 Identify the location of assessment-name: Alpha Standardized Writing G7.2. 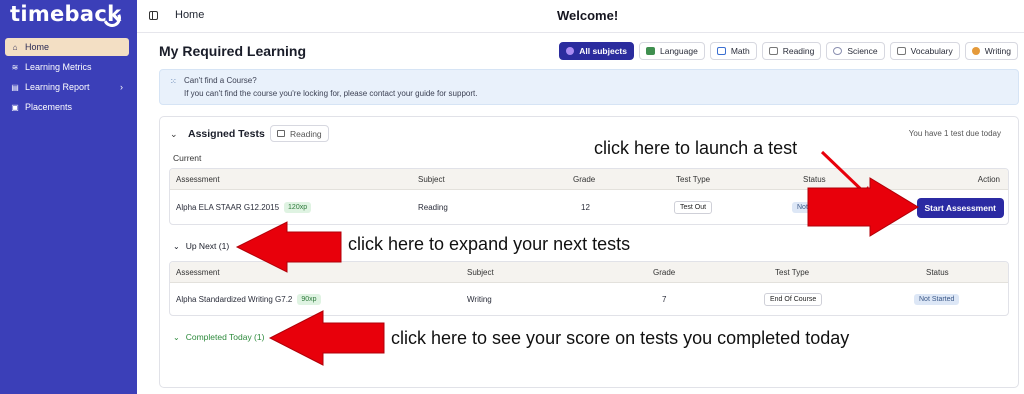
(234, 299).